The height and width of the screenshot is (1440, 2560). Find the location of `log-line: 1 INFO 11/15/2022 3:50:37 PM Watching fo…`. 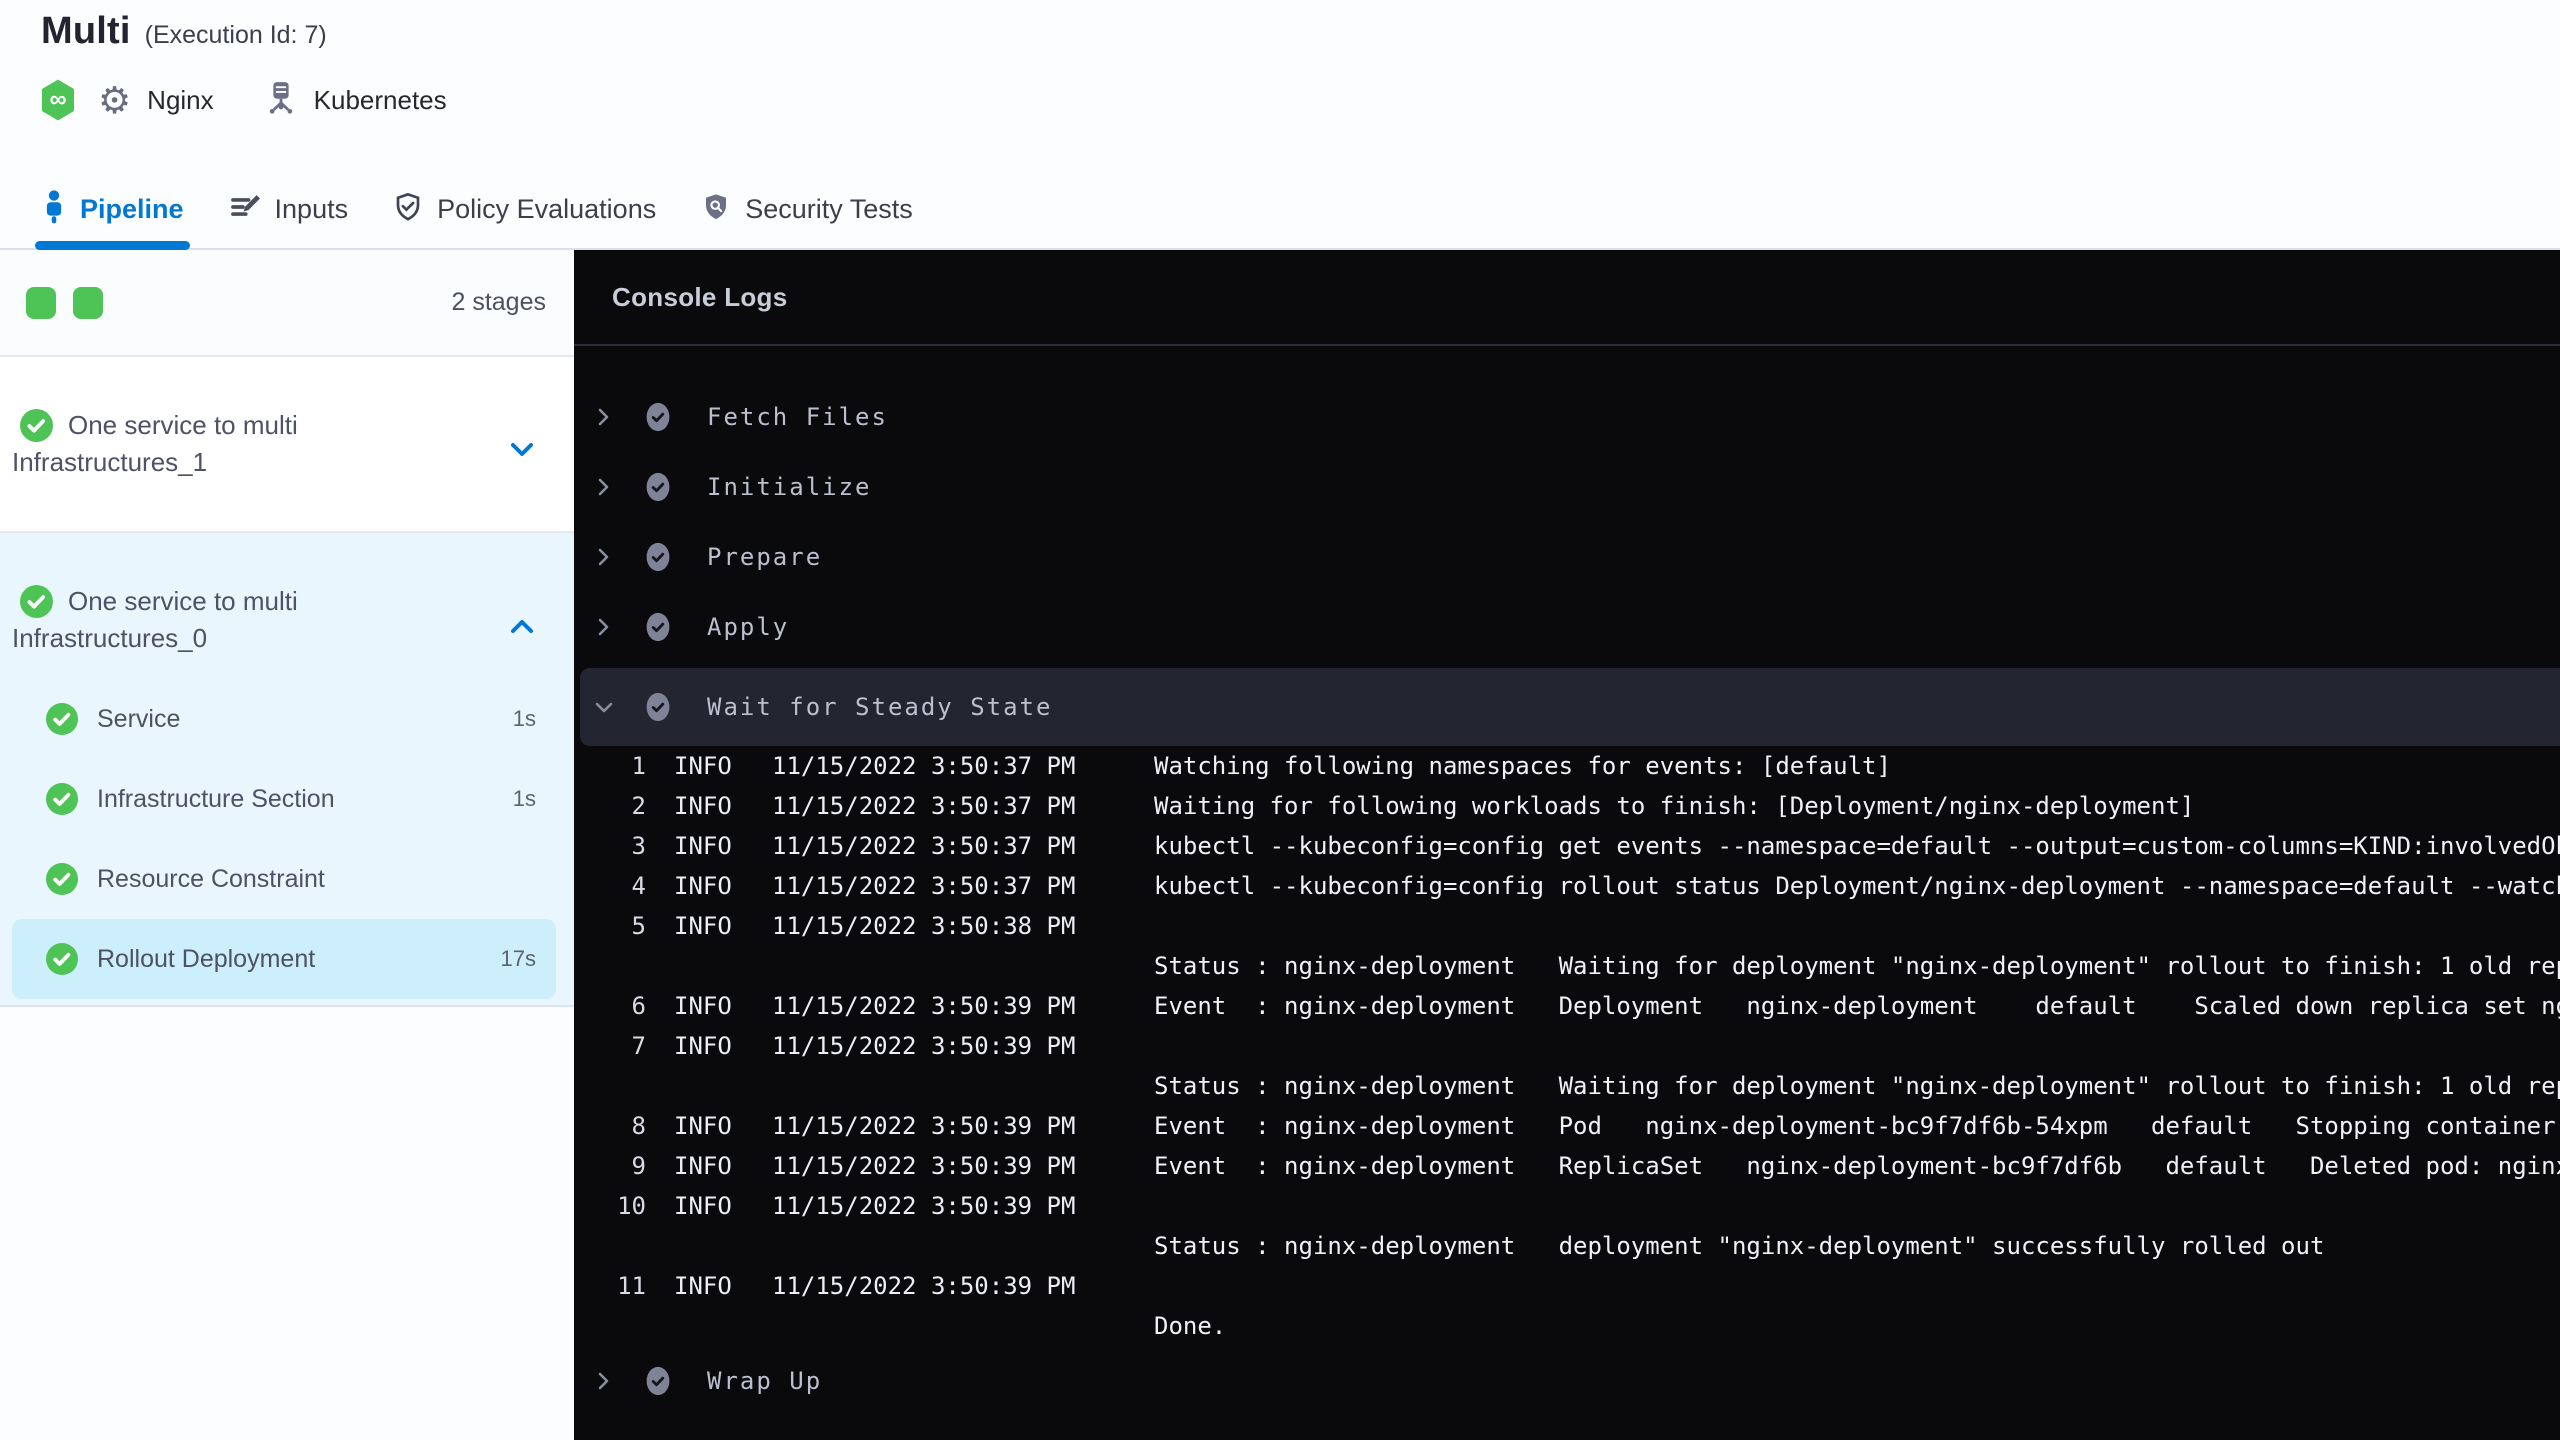

log-line: 1 INFO 11/15/2022 3:50:37 PM Watching fo… is located at coordinates (1567, 766).